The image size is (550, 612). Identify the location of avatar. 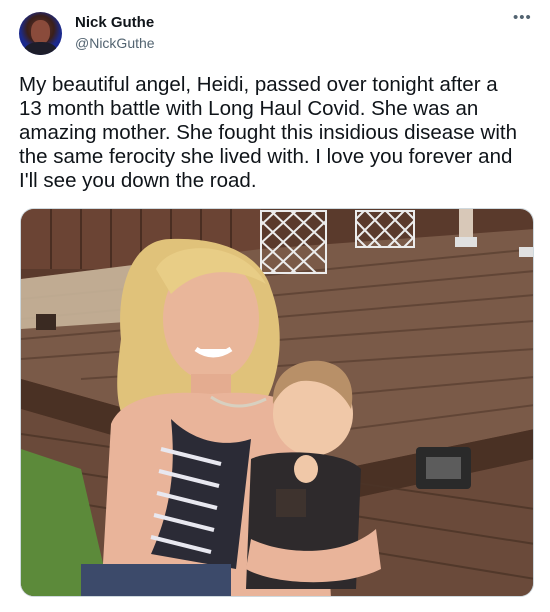
(40, 33).